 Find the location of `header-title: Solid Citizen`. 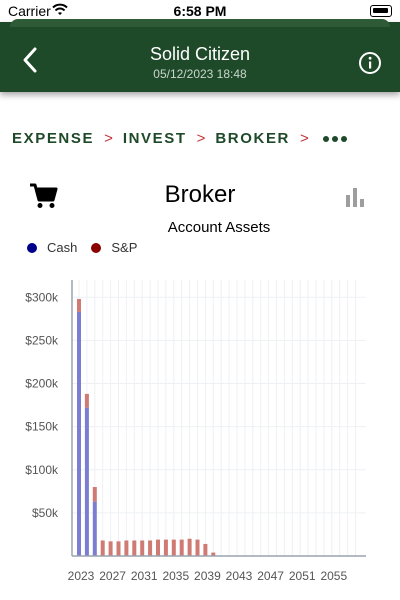

header-title: Solid Citizen is located at coordinates (200, 54).